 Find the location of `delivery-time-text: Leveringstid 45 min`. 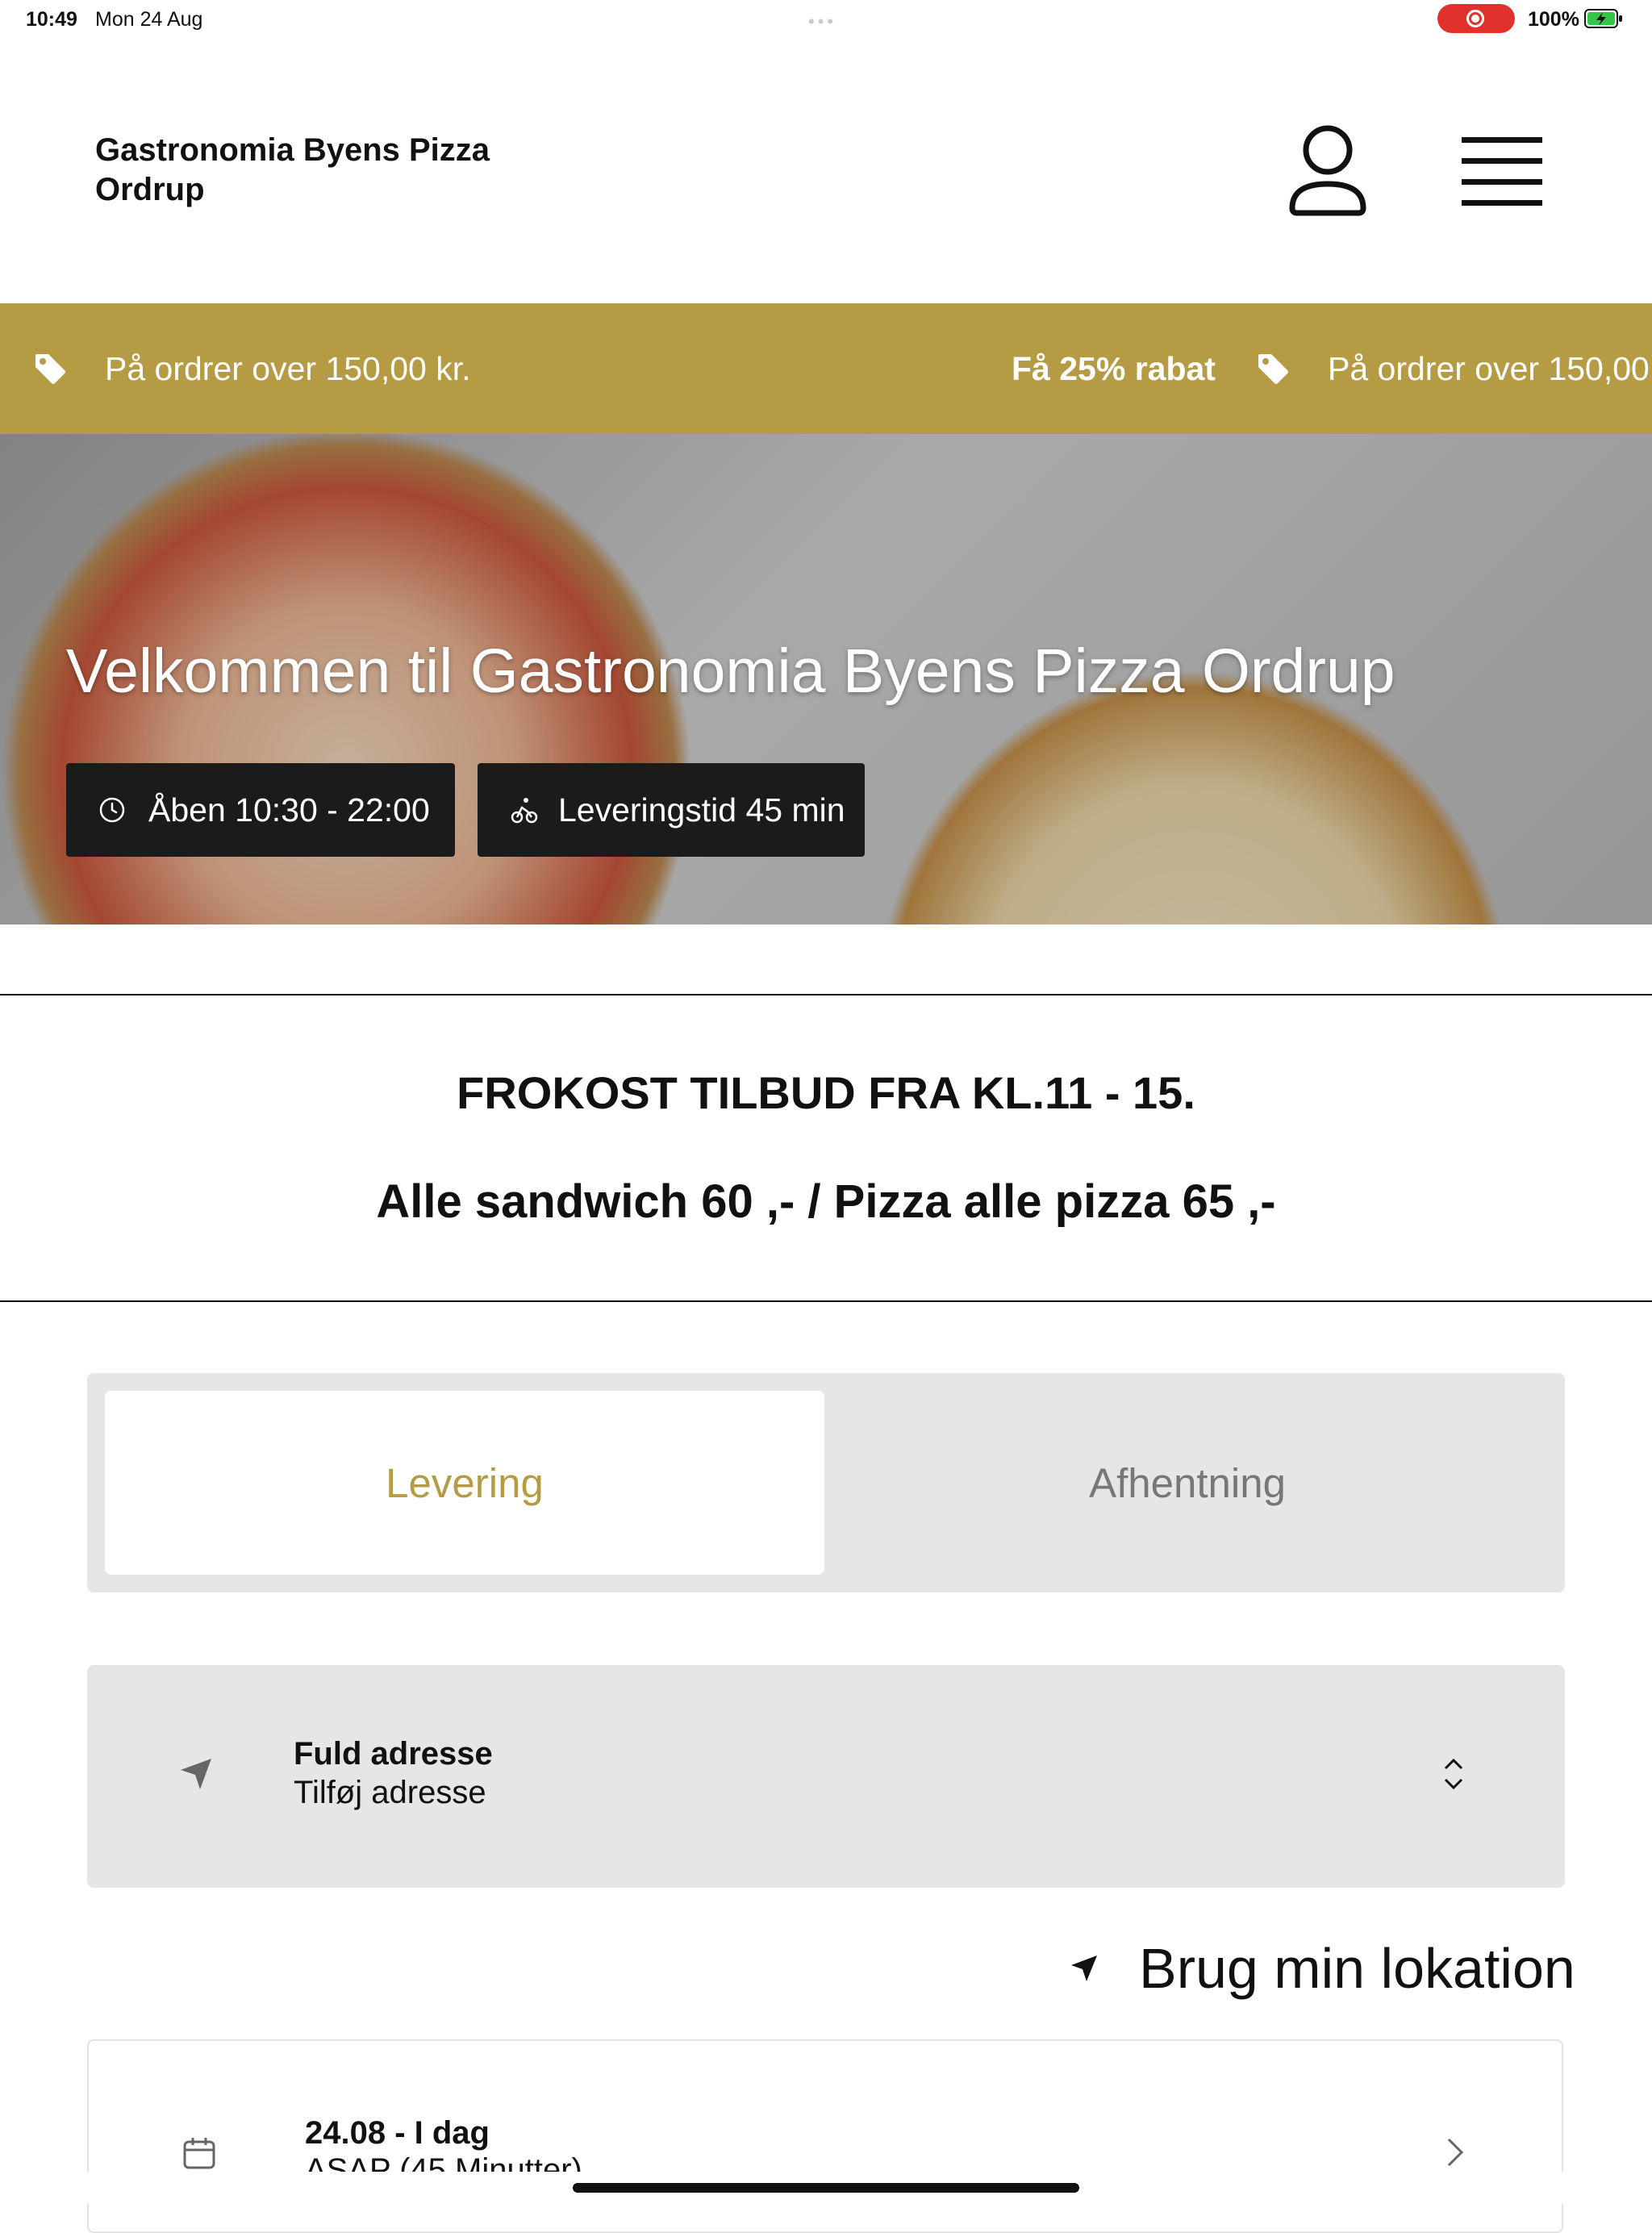

delivery-time-text: Leveringstid 45 min is located at coordinates (701, 810).